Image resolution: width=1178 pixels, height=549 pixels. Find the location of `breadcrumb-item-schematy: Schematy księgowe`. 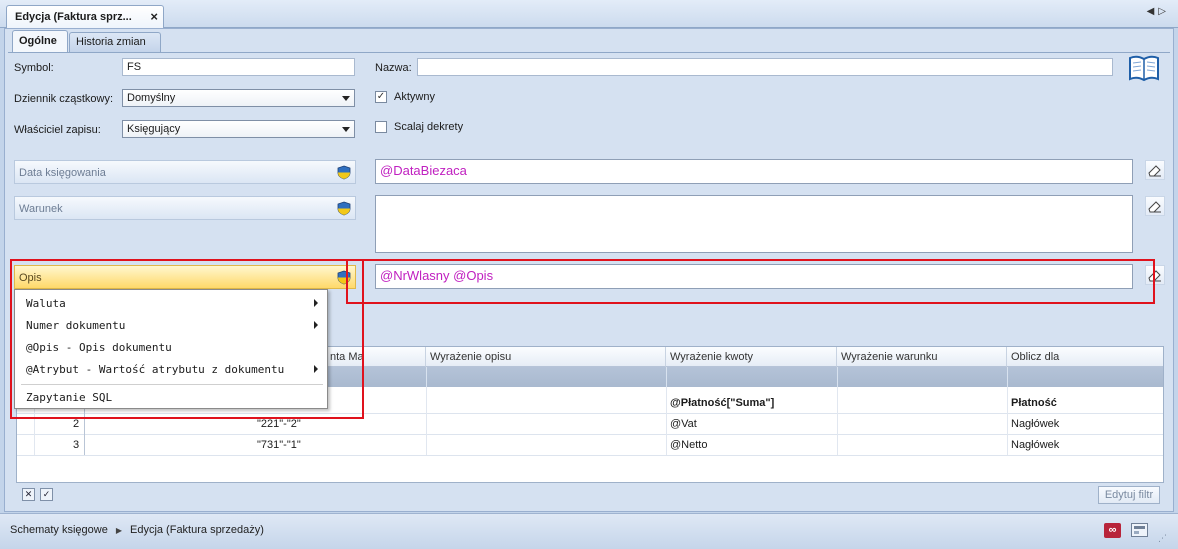

breadcrumb-item-schematy: Schematy księgowe is located at coordinates (59, 530).